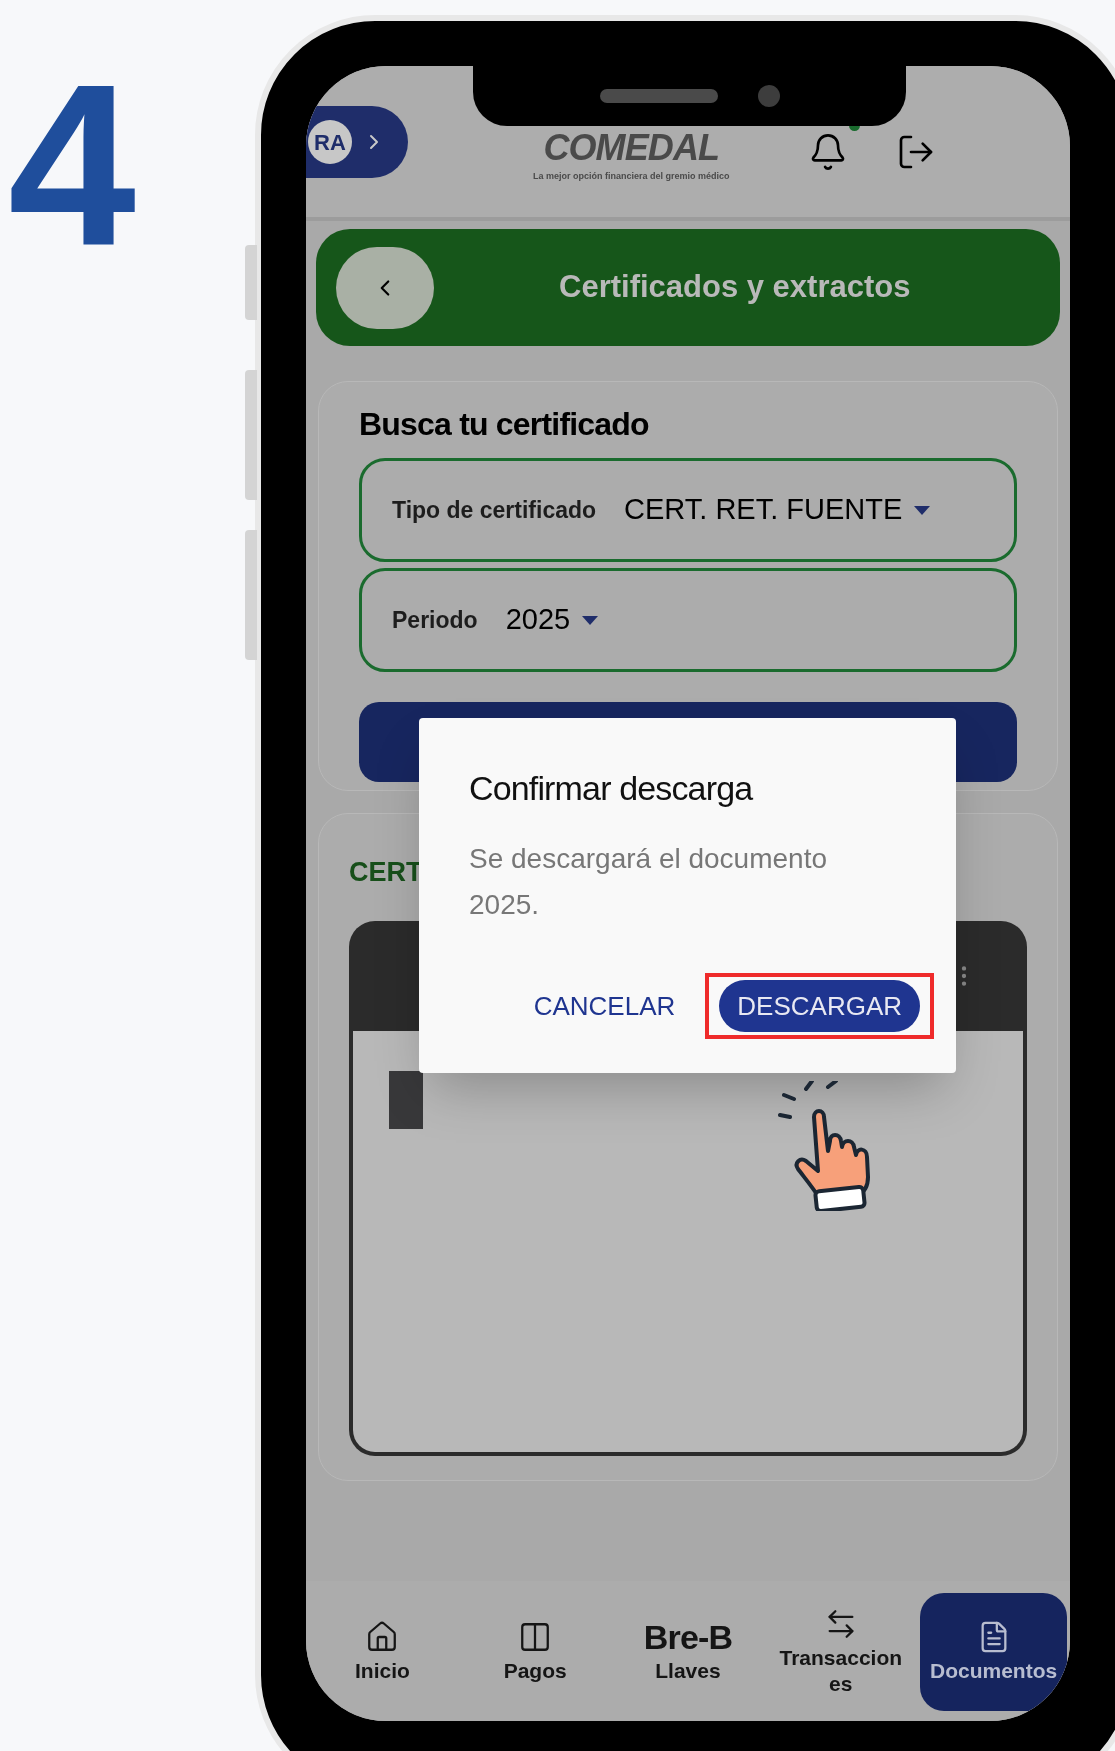 Image resolution: width=1115 pixels, height=1751 pixels. What do you see at coordinates (535, 1652) in the screenshot?
I see `nav-tab: Pagos` at bounding box center [535, 1652].